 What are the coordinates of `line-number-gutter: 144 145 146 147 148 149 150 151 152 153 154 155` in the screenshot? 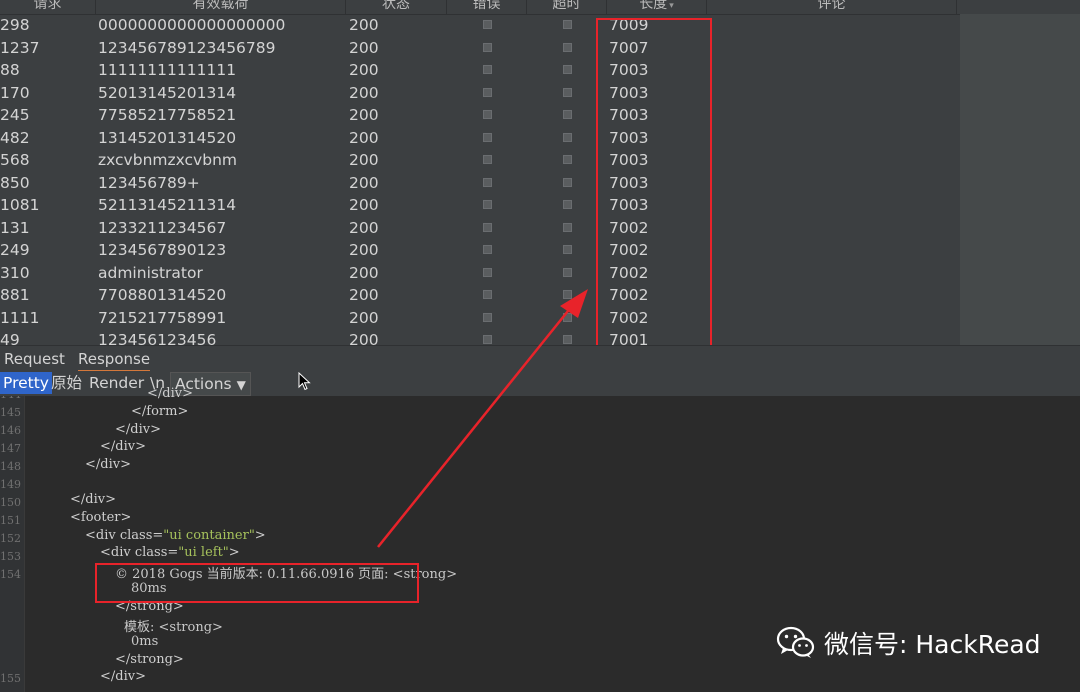 It's located at (12, 544).